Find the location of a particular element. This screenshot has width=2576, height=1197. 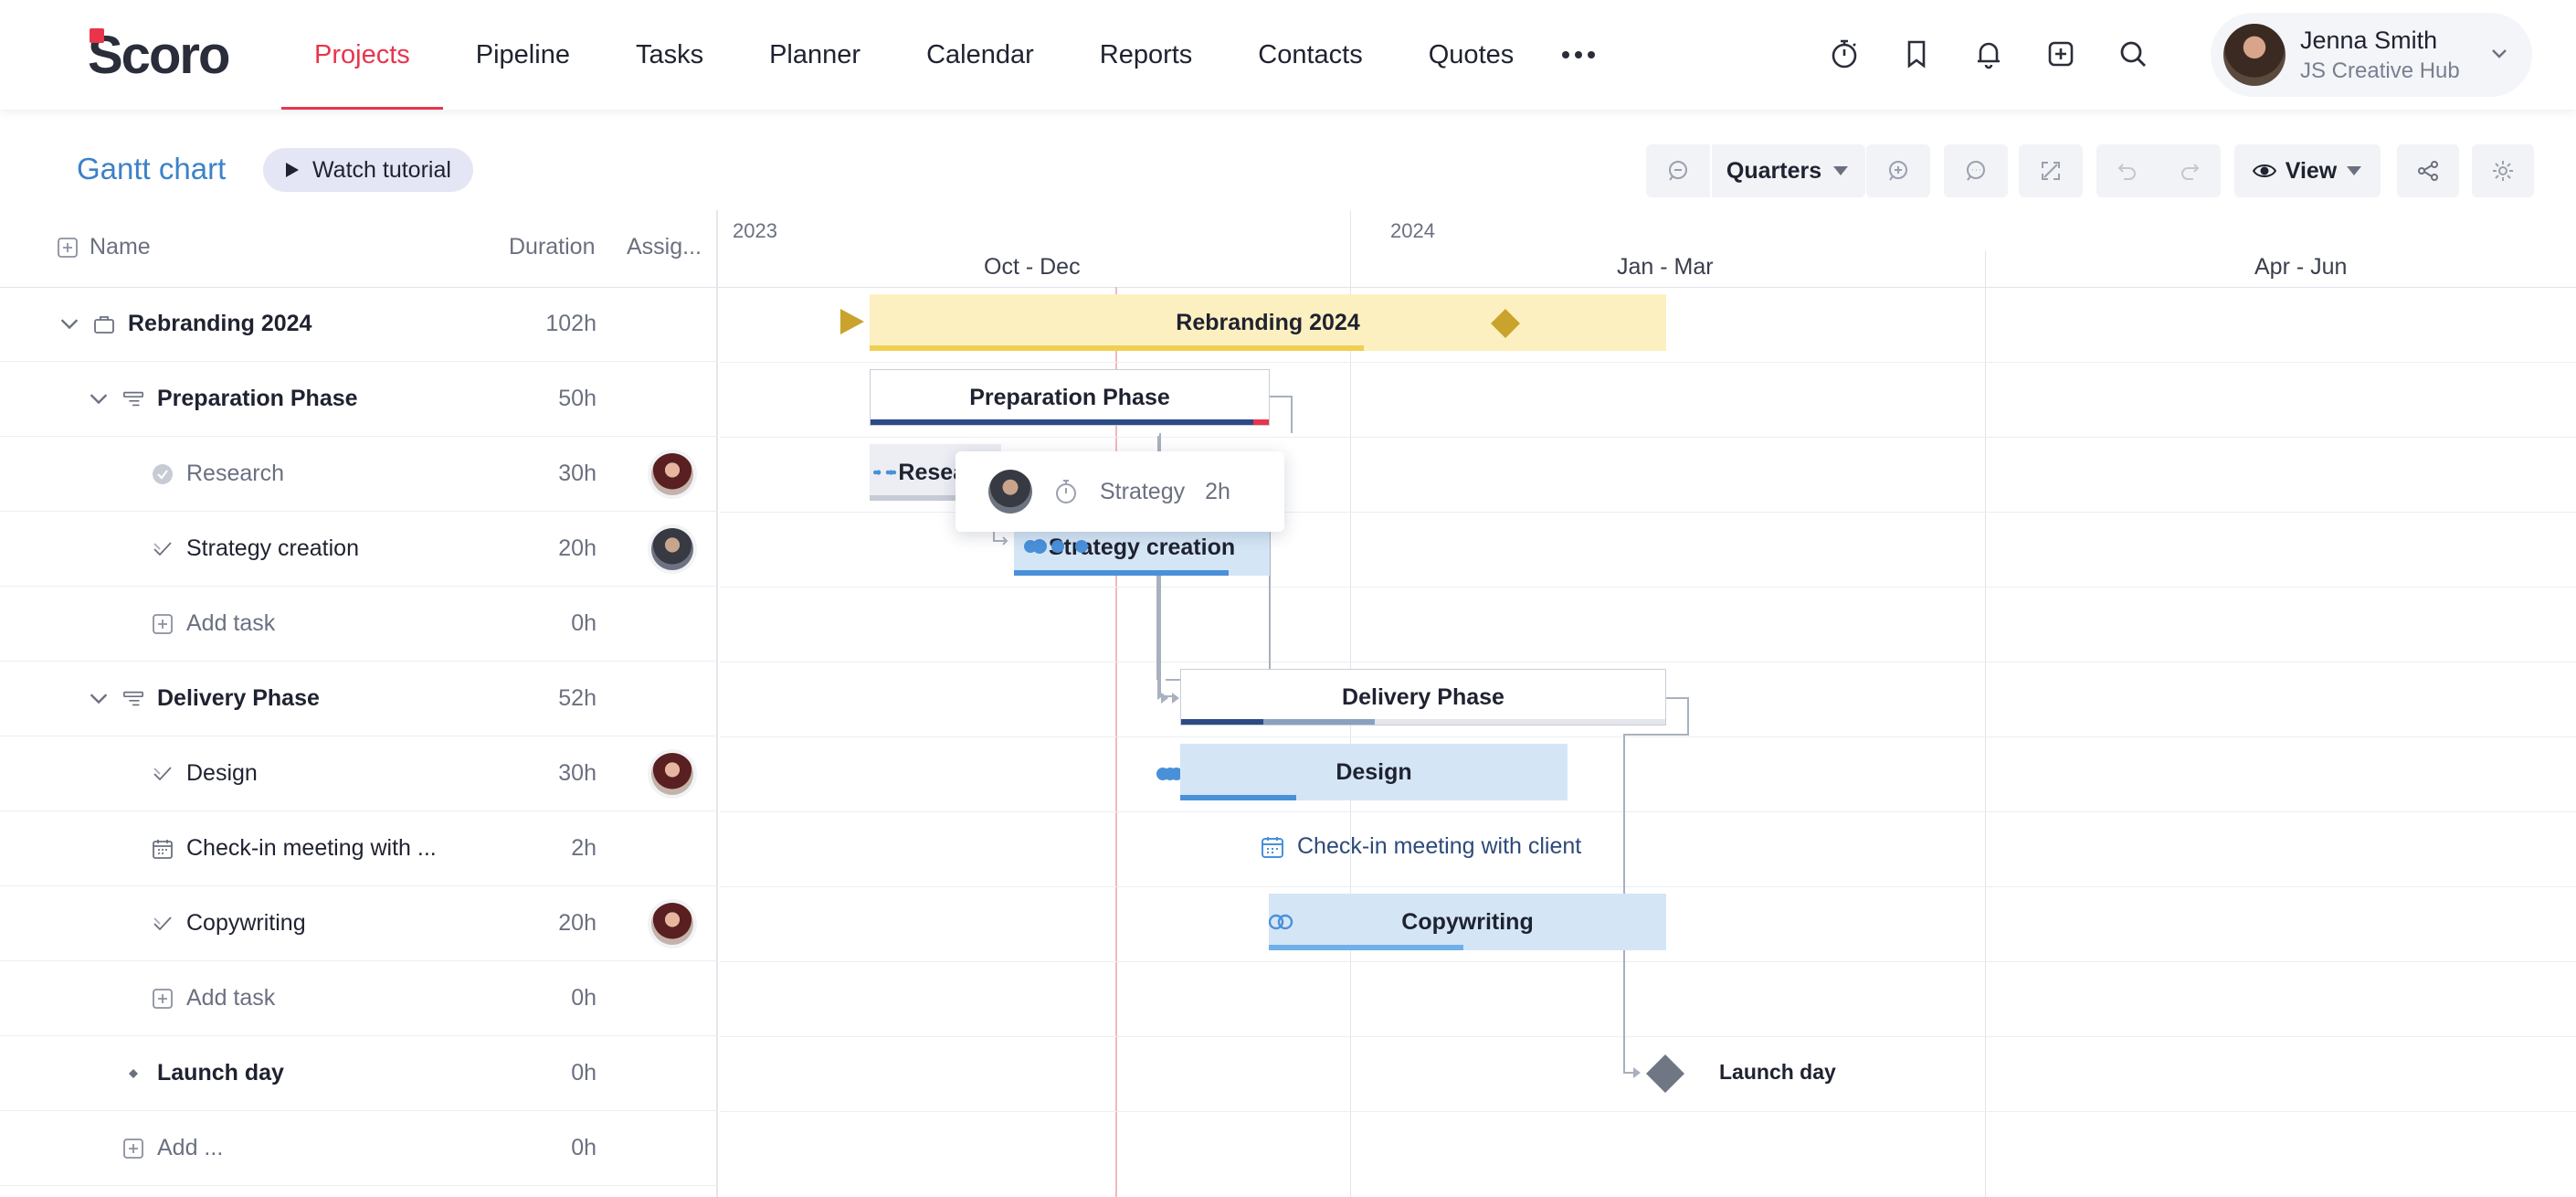

table-row: Preparation Phase 50h is located at coordinates (359, 399).